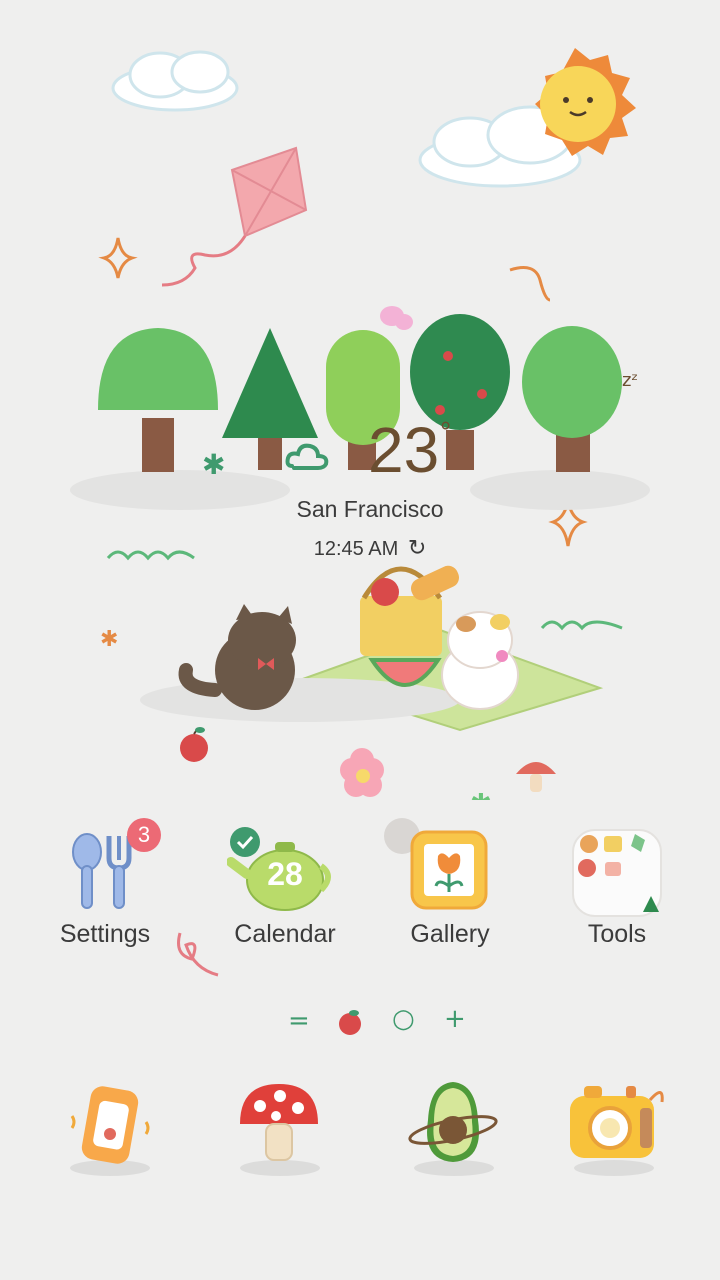  I want to click on svg-text: zᶻ, so click(630, 380).